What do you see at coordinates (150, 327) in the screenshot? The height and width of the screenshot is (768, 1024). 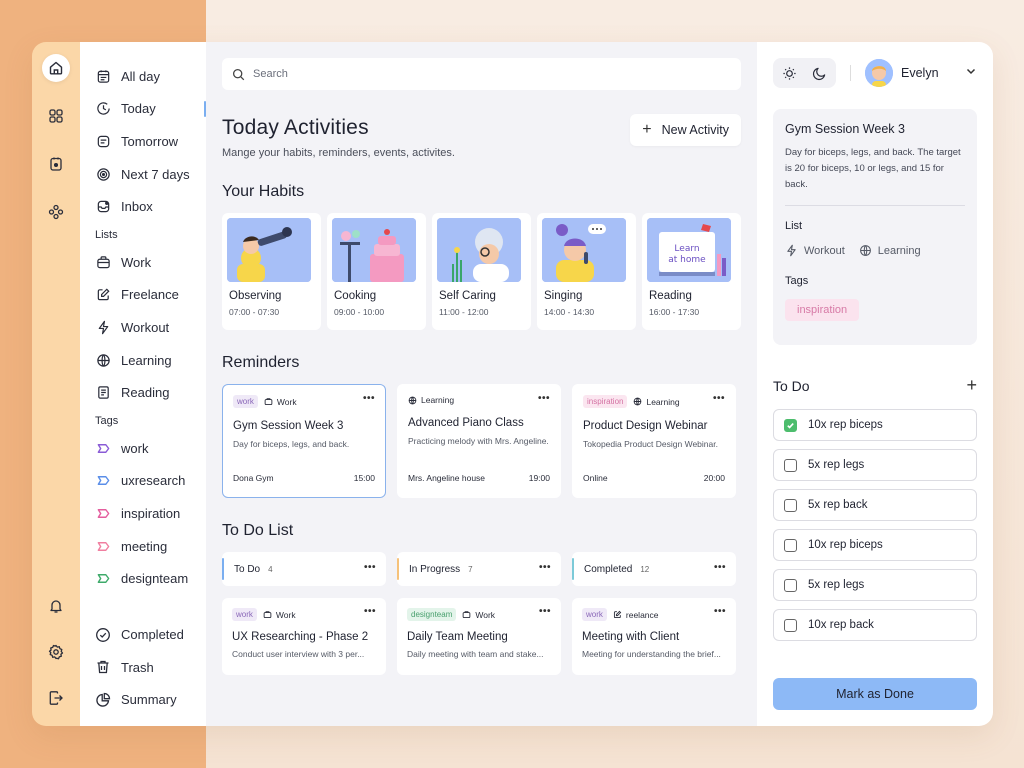 I see `list-item-workout: Workout` at bounding box center [150, 327].